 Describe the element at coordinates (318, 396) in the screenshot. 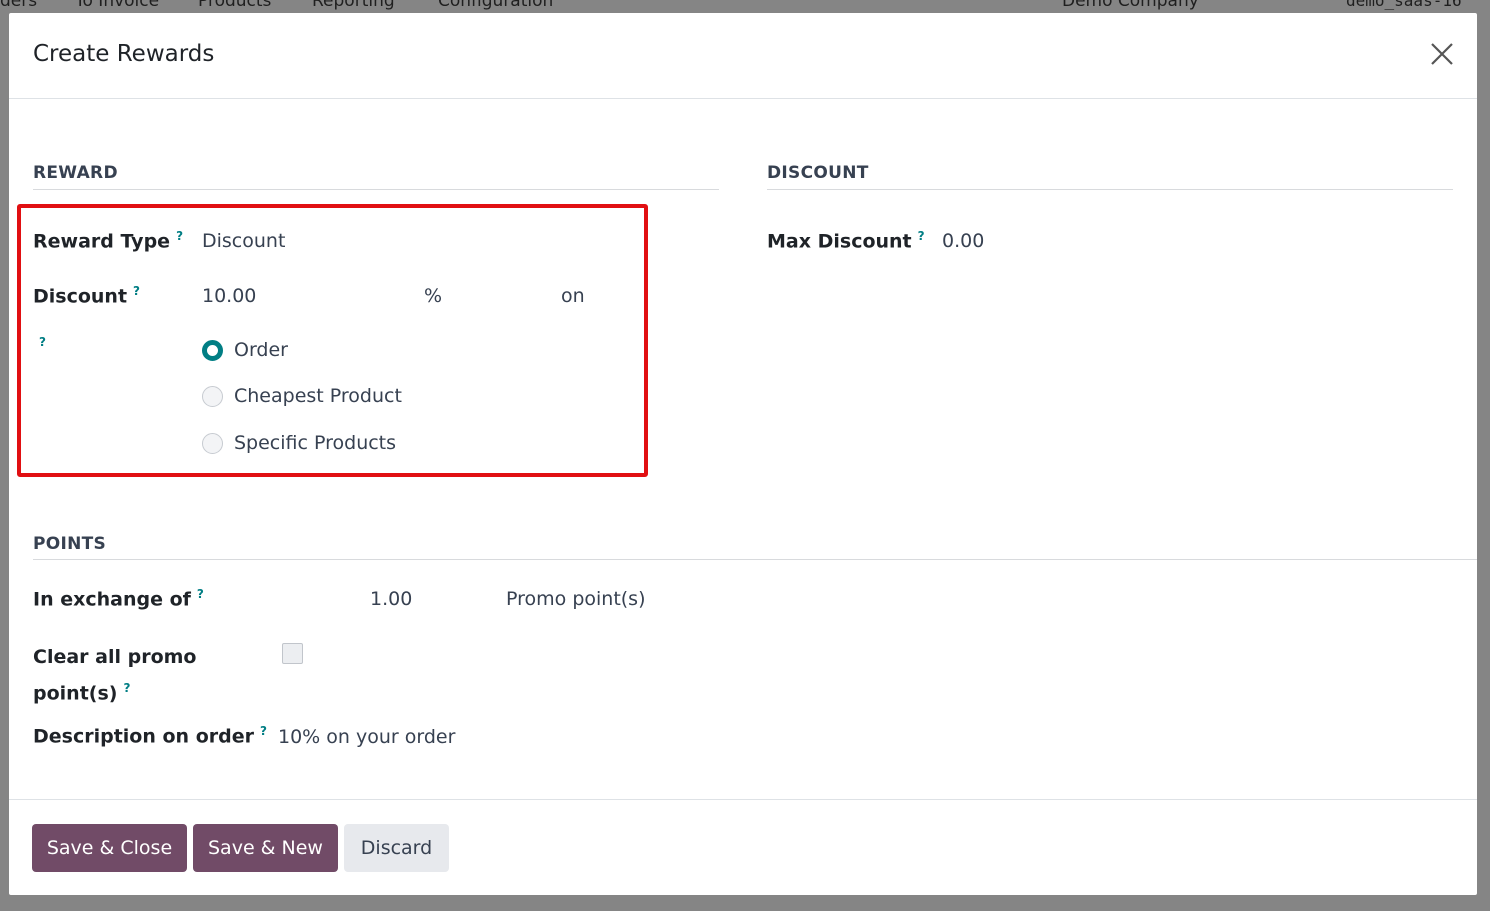

I see `radio-label: Cheapest Product` at that location.